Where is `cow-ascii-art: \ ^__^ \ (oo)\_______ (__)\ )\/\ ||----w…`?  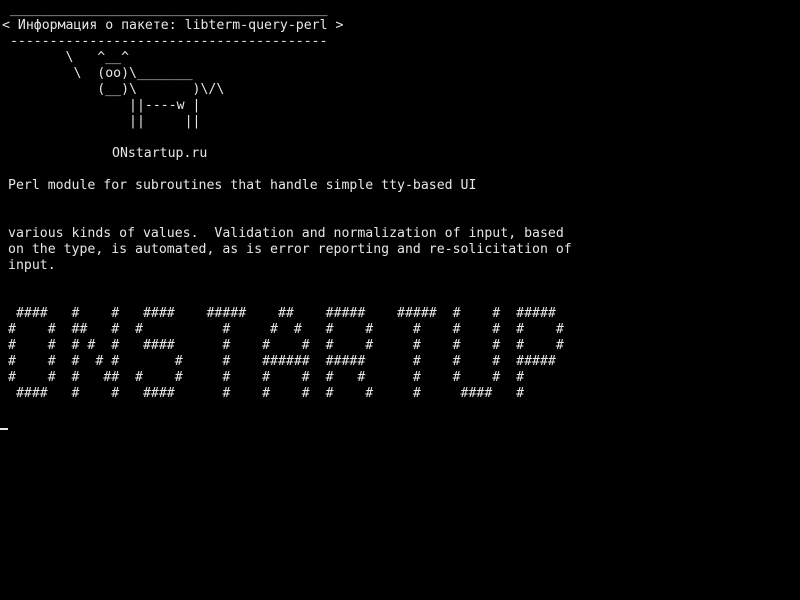
cow-ascii-art: \ ^__^ \ (oo)\_______ (__)\ )\/\ ||----w… is located at coordinates (145, 89).